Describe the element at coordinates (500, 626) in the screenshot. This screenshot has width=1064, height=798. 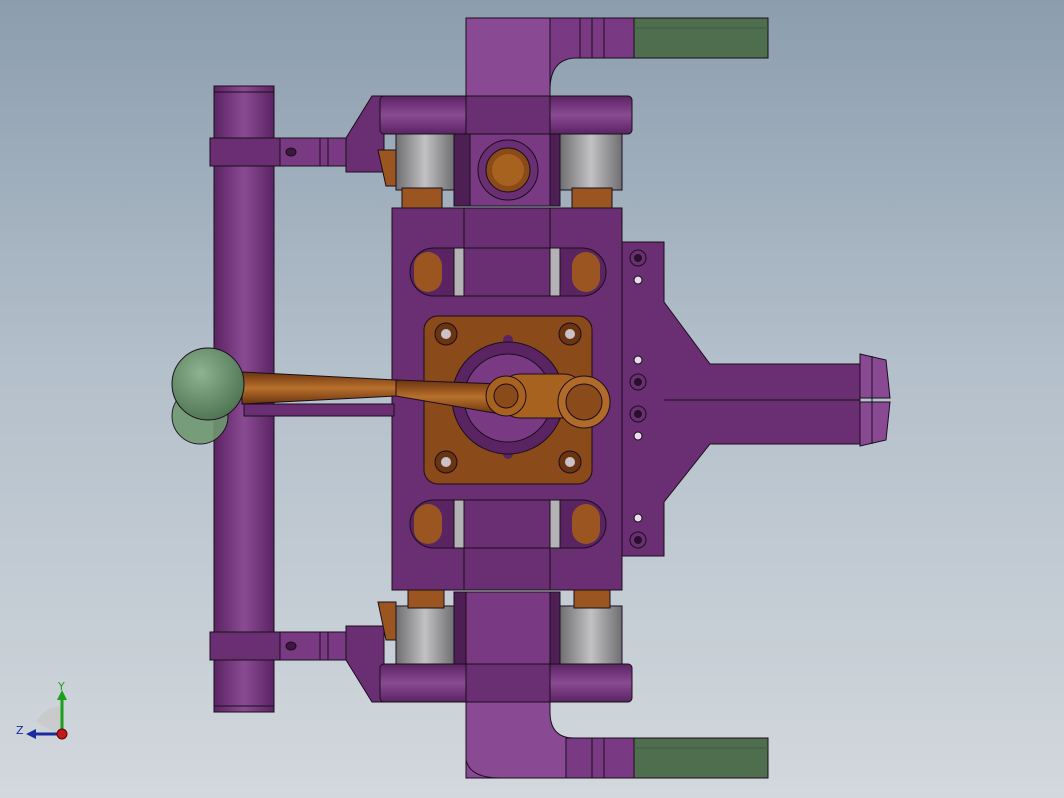
I see `bottom-rollers` at that location.